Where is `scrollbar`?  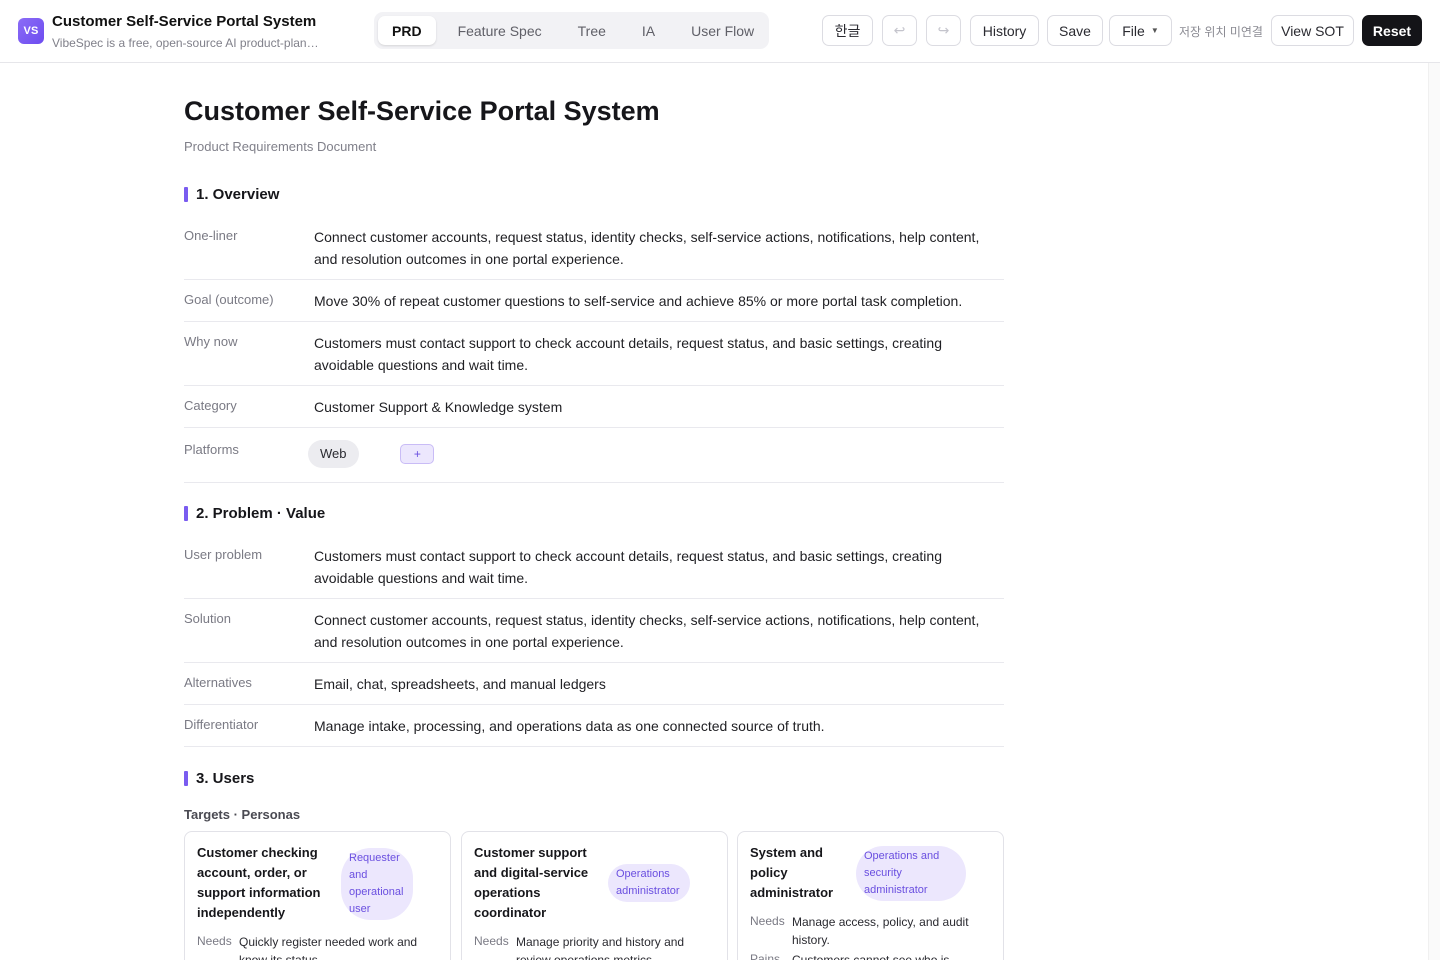
scrollbar is located at coordinates (1434, 511).